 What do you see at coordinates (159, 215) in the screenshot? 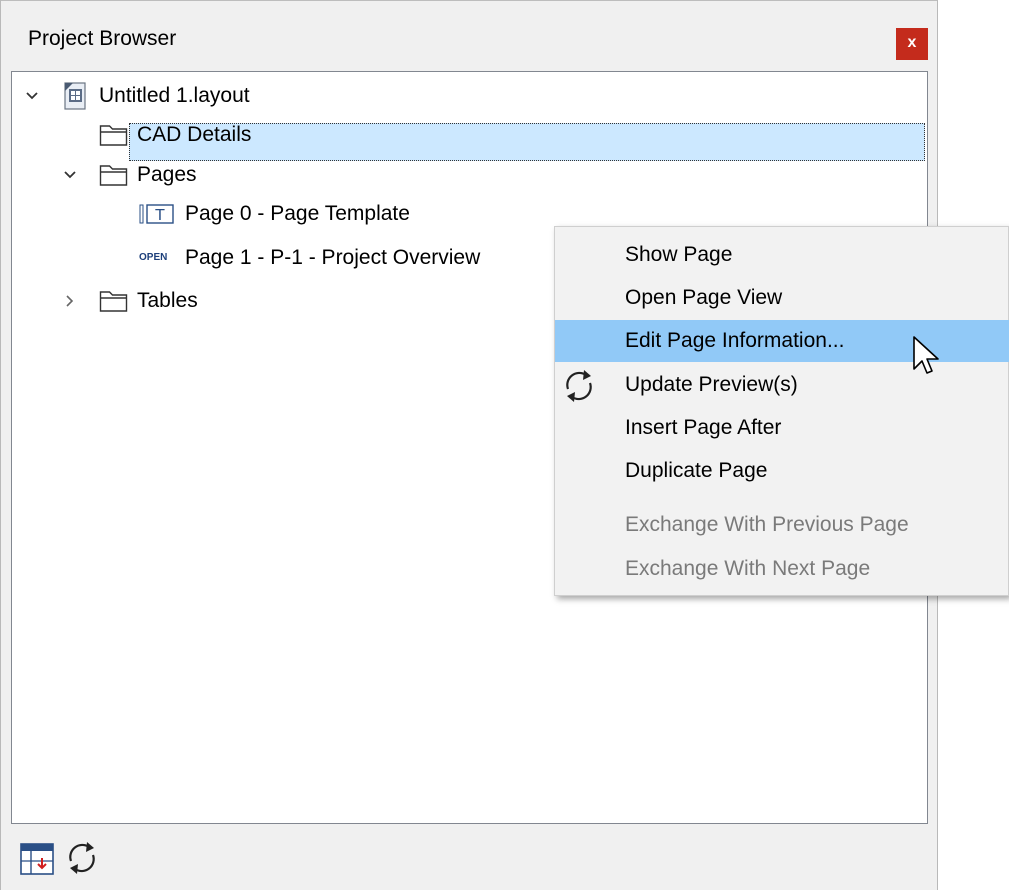
I see `svg-text: T` at bounding box center [159, 215].